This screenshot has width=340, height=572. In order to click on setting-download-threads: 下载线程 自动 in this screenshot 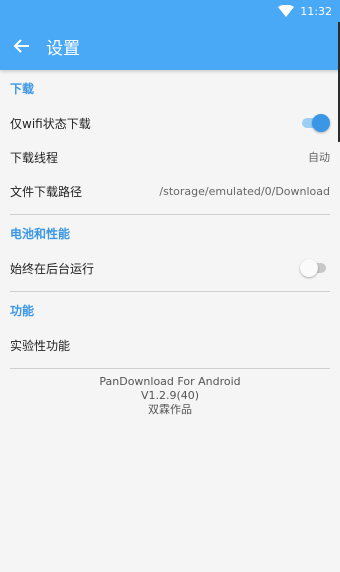, I will do `click(170, 157)`.